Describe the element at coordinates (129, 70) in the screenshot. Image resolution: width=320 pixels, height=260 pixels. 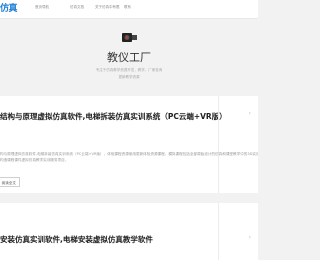
I see `site-description: 专注于仿真教学资源开发，教学、厂家查询` at that location.